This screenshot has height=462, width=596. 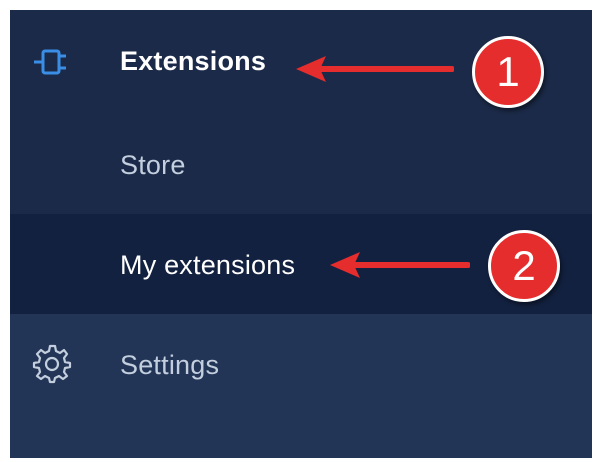 What do you see at coordinates (208, 265) in the screenshot?
I see `sidebar-item-label: My extensions` at bounding box center [208, 265].